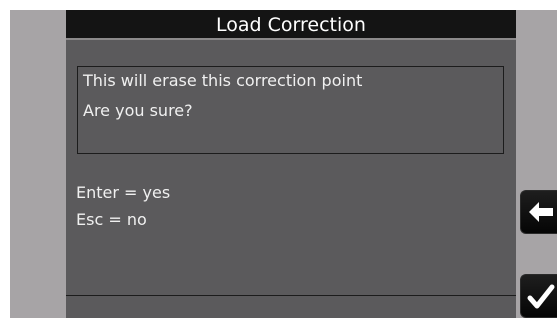  I want to click on dialog-title: Load Correction, so click(291, 25).